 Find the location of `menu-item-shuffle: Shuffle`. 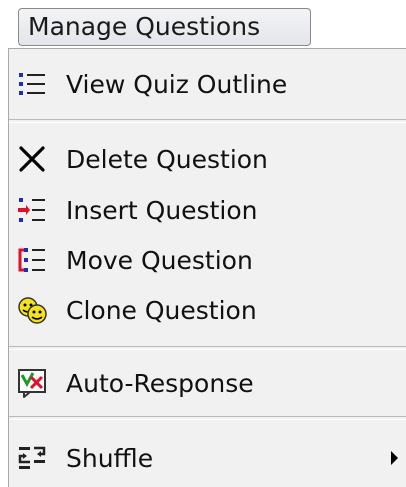

menu-item-shuffle: Shuffle is located at coordinates (207, 458).